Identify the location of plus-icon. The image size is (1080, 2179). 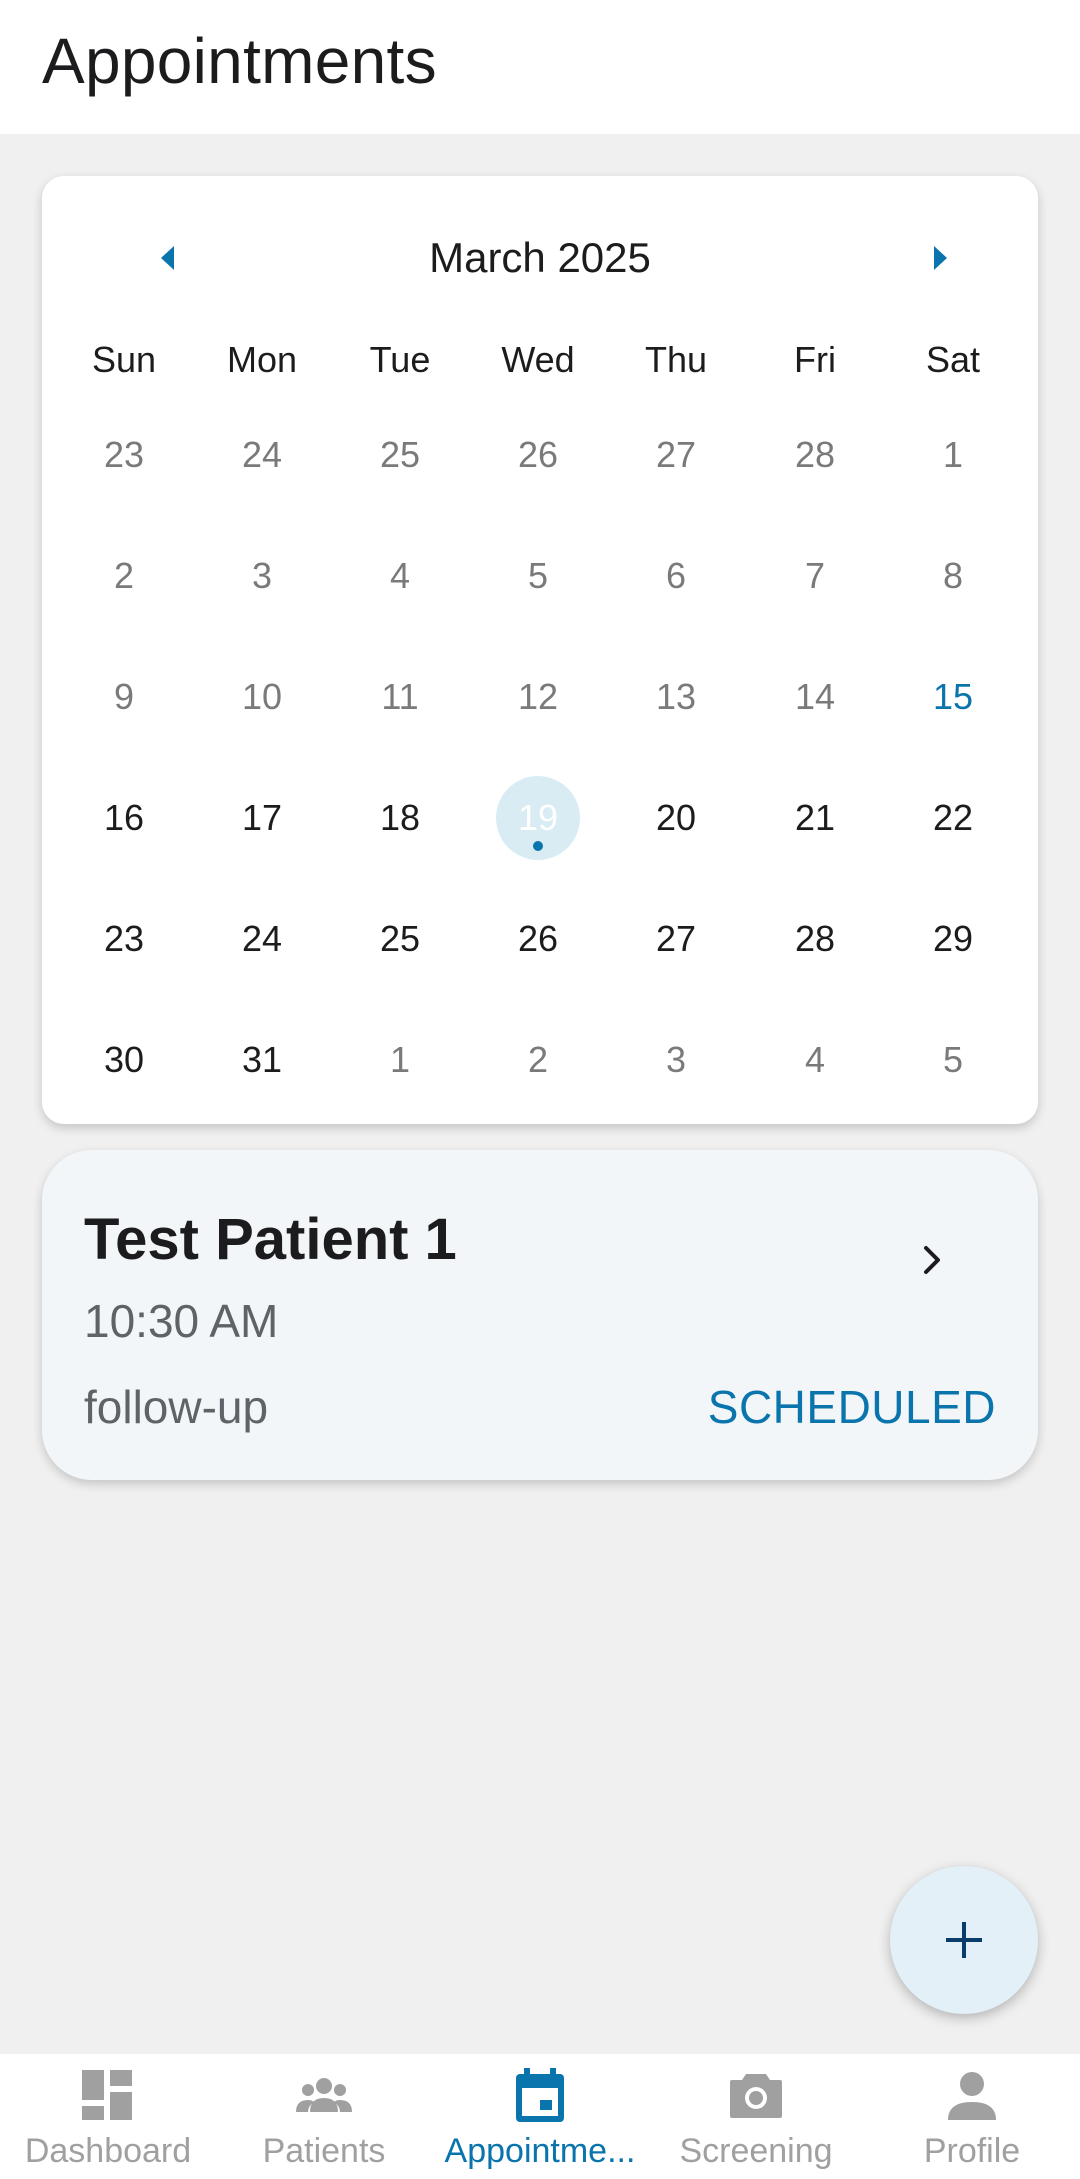
(964, 1940).